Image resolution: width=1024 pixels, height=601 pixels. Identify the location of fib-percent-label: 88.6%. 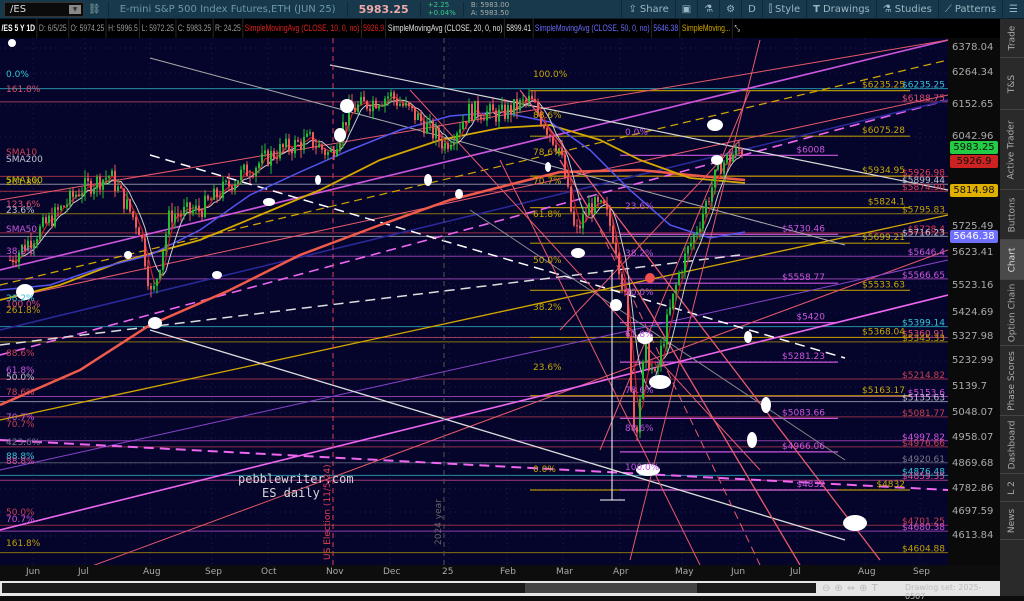
(20, 354).